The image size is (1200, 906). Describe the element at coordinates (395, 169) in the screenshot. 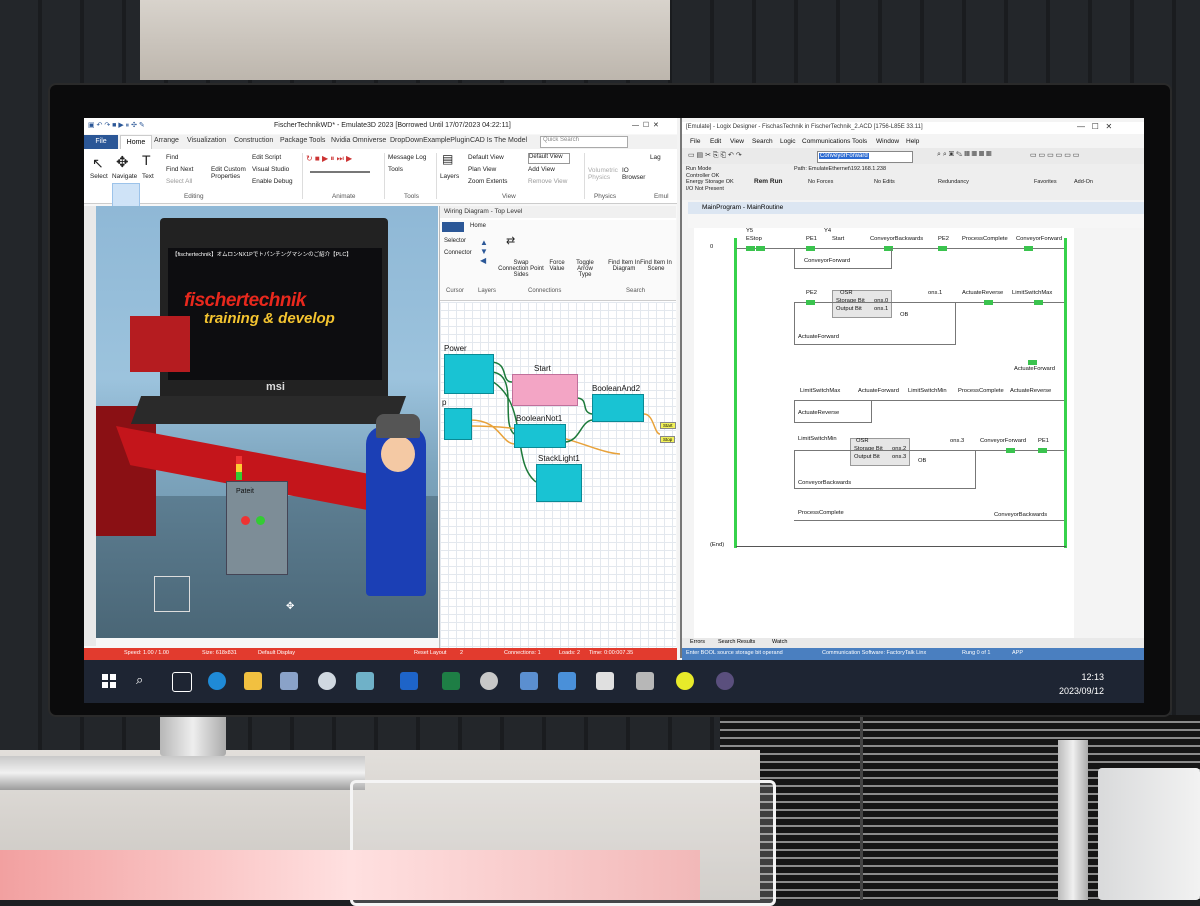

I see `tools-button: Tools` at that location.